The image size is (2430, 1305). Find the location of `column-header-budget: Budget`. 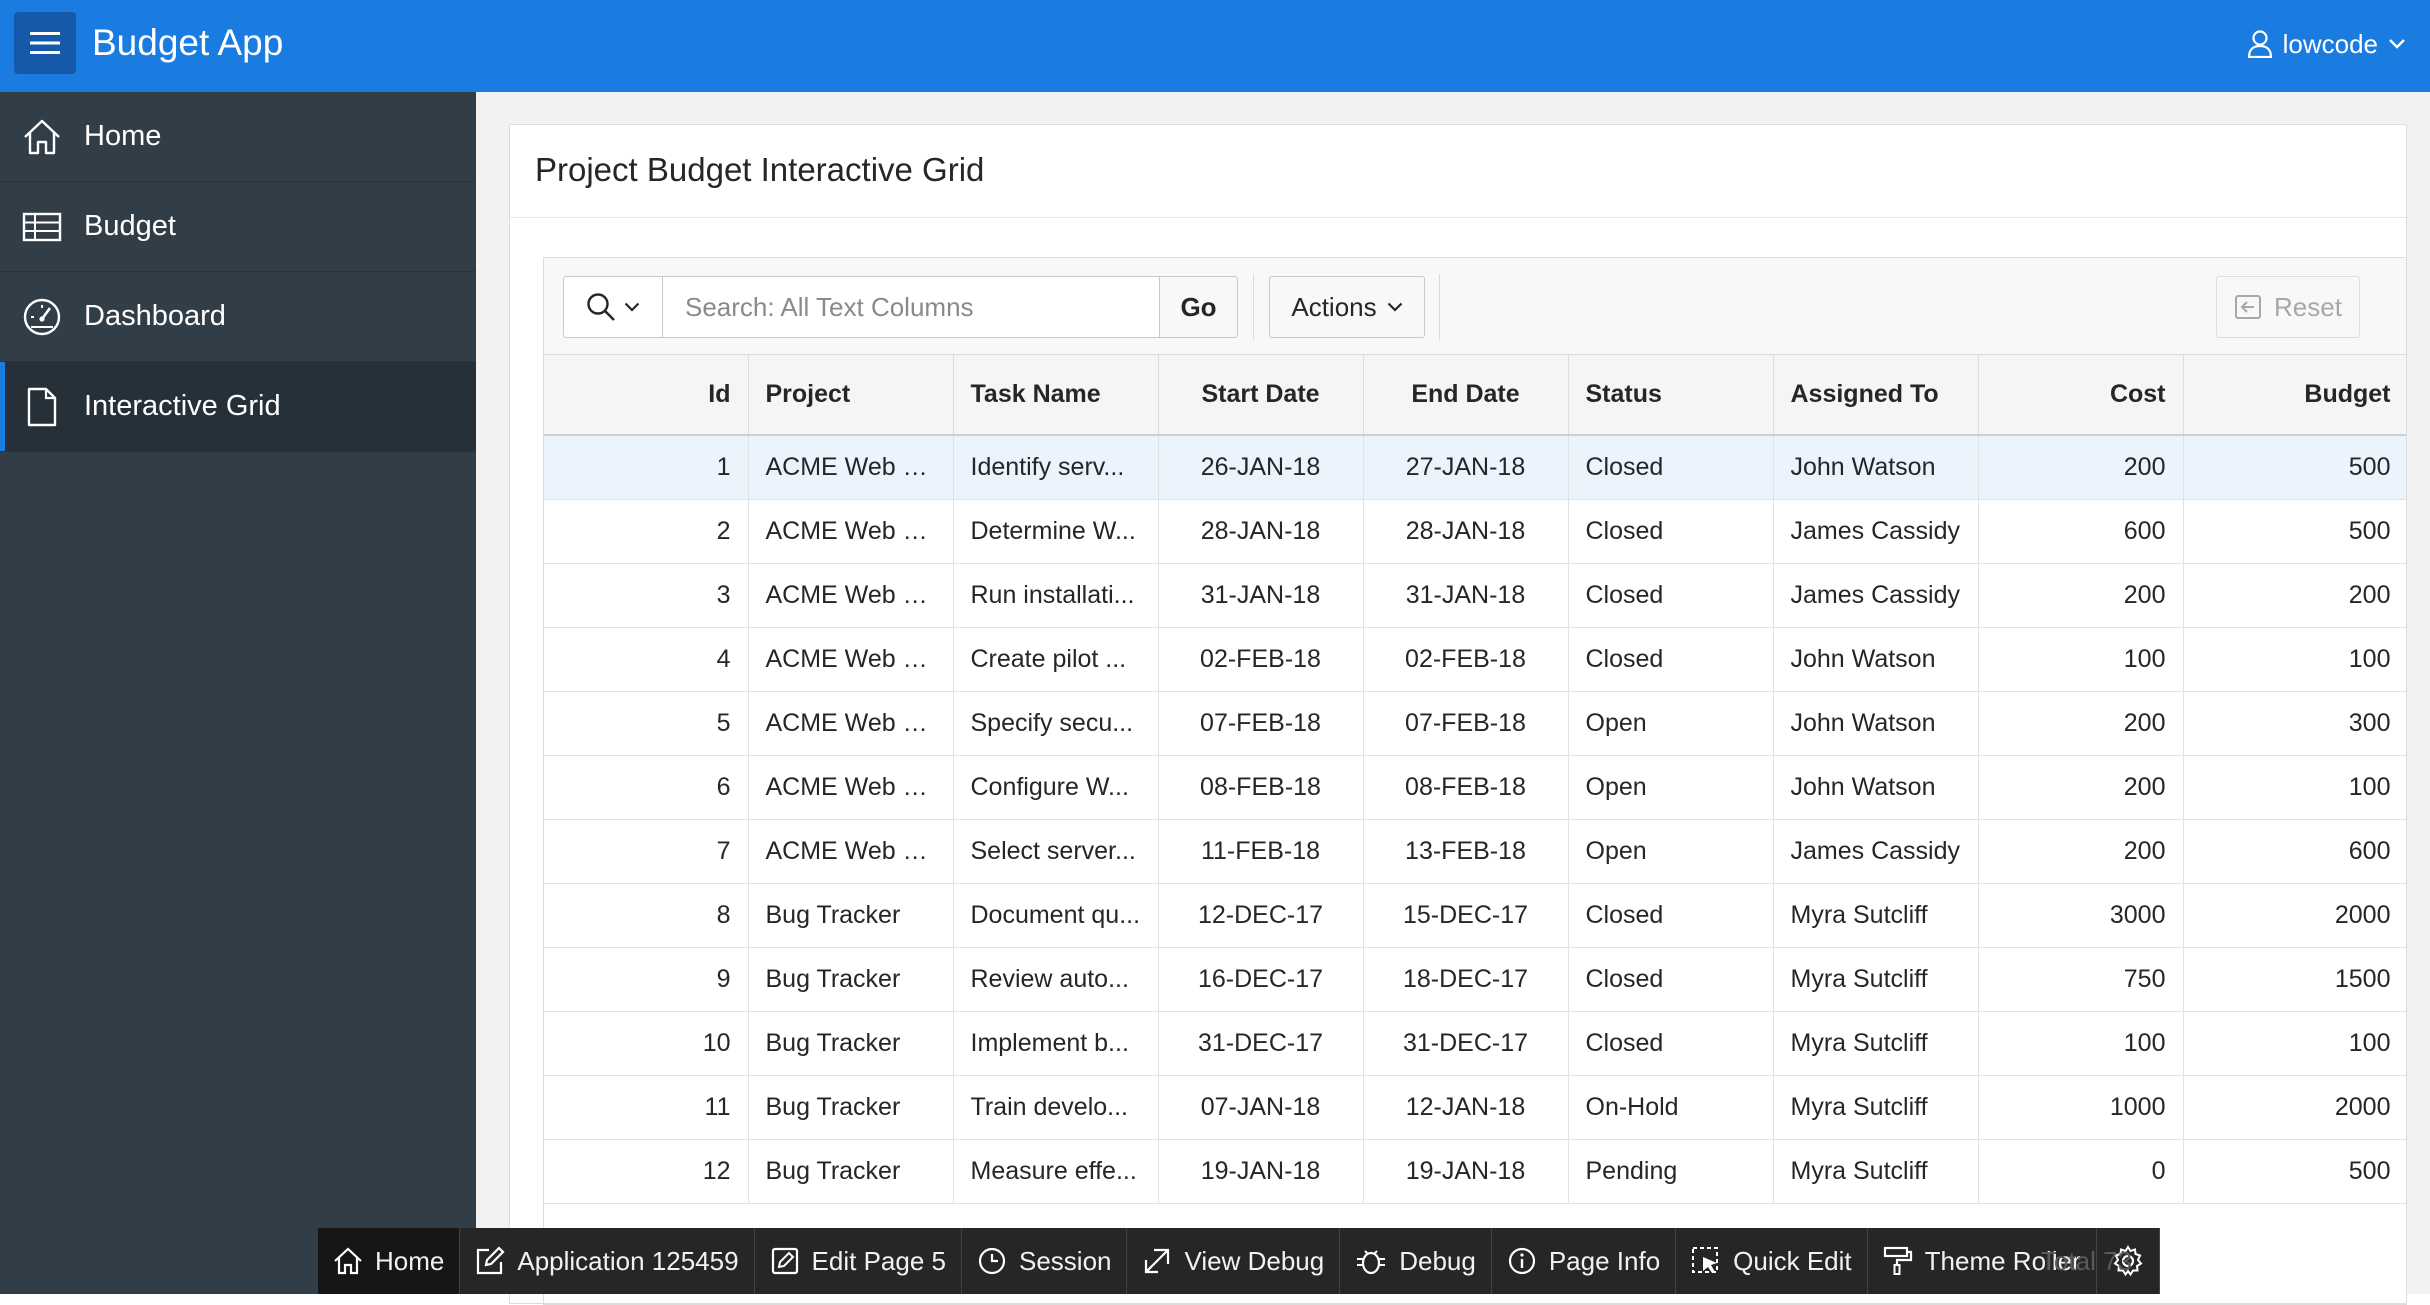

column-header-budget: Budget is located at coordinates (2294, 395).